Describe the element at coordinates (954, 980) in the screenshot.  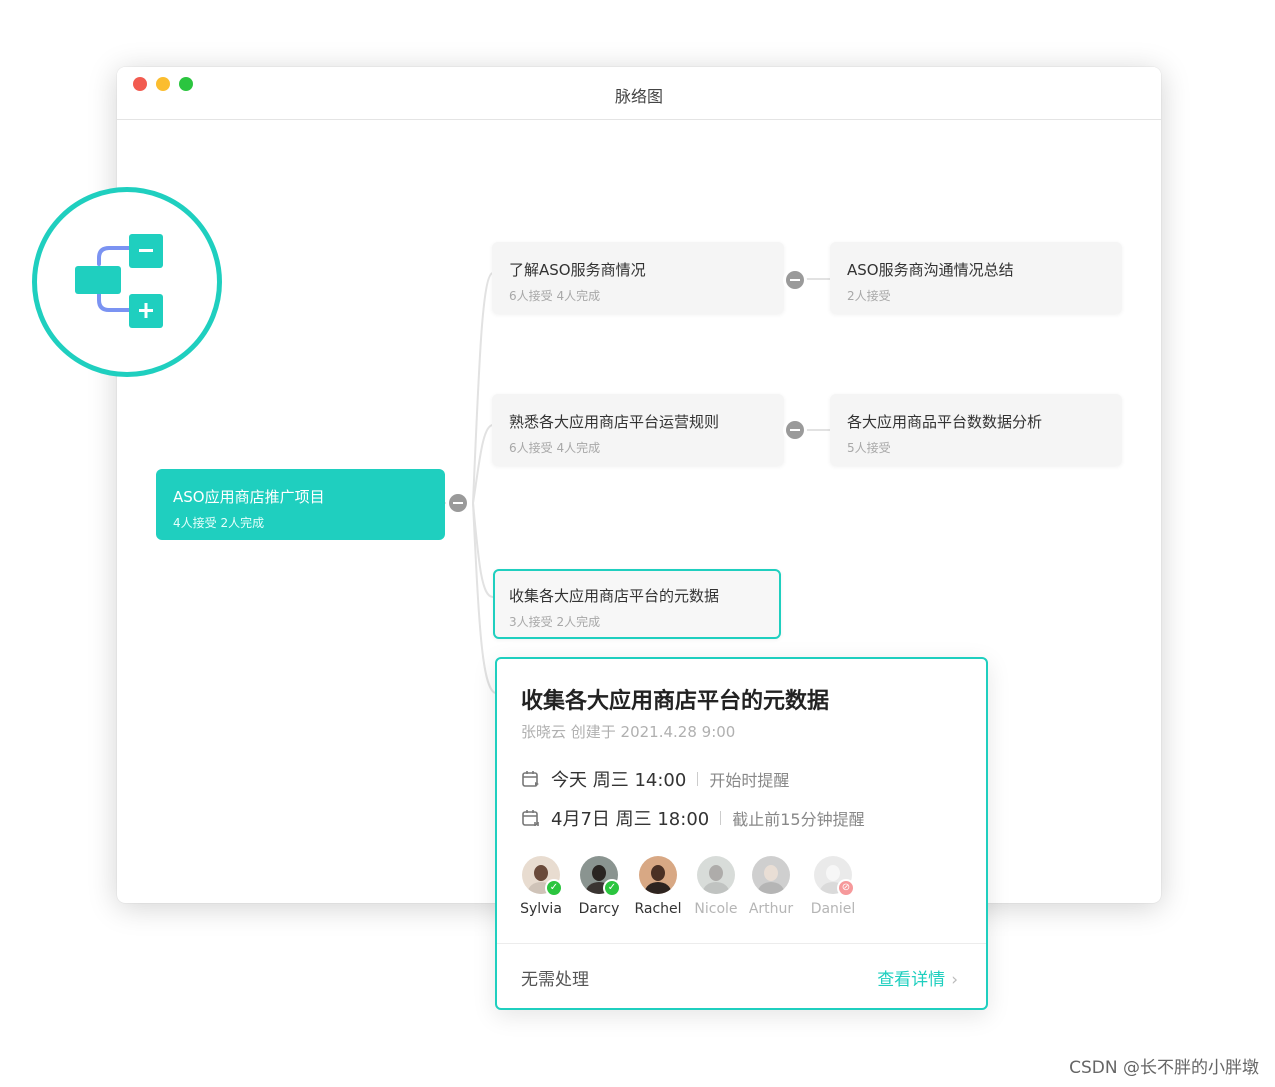
I see `chevron-right-icon: ›` at that location.